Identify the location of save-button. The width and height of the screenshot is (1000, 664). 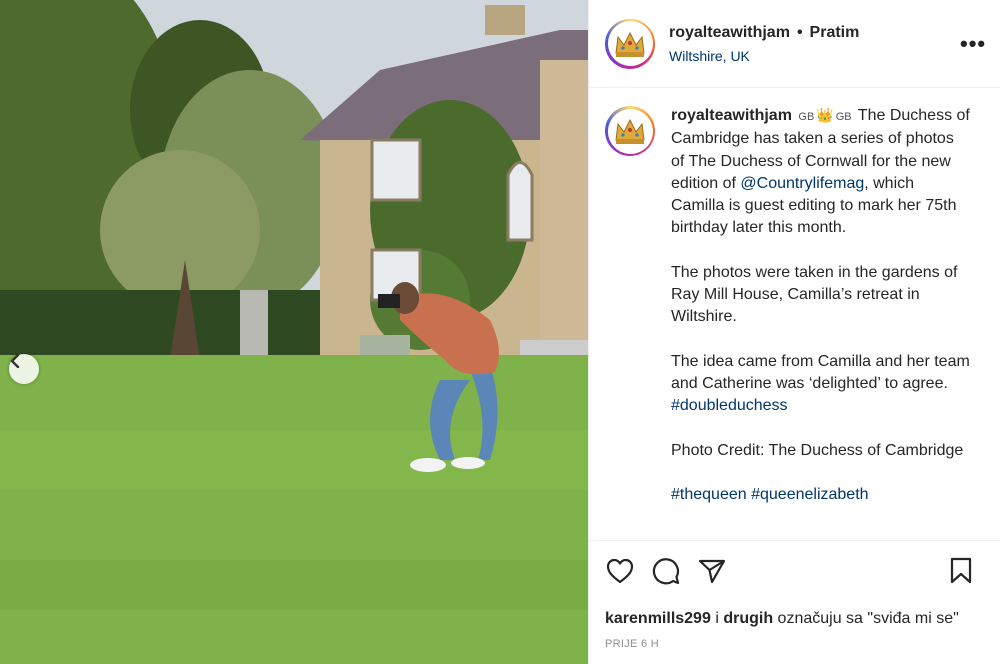
(961, 574).